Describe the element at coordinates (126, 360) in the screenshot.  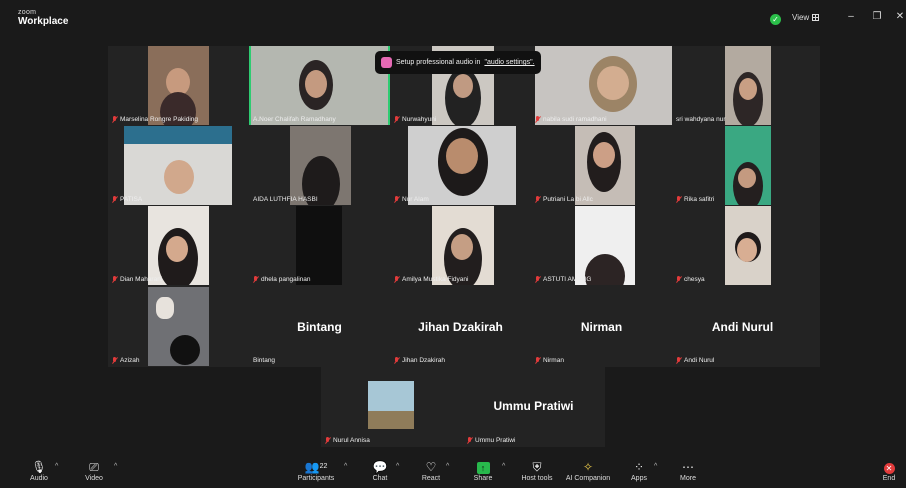
I see `participant-name: Azizah` at that location.